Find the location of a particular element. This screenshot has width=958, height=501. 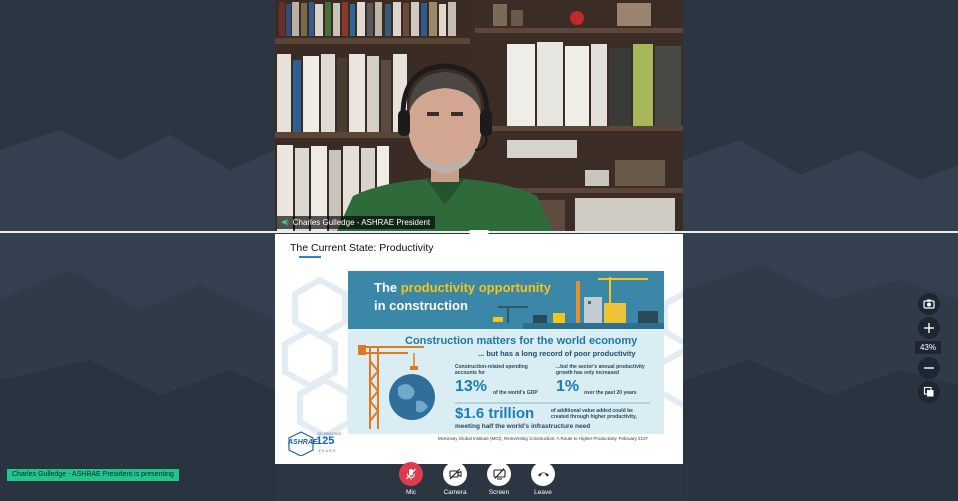

camera-icon is located at coordinates (929, 304).